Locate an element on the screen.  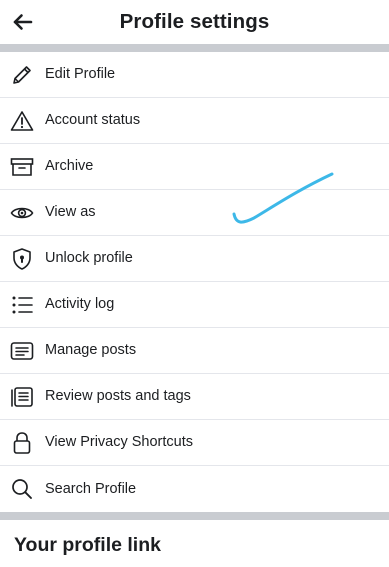
menu-item-view-as: View as is located at coordinates (194, 213).